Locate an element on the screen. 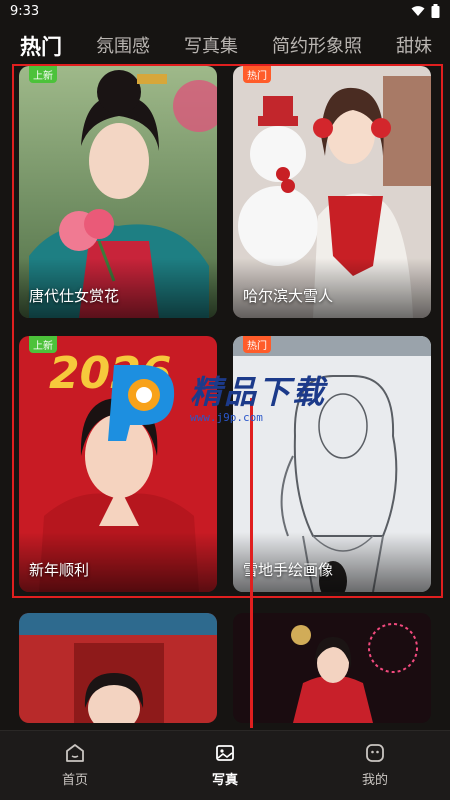  annotation-line is located at coordinates (251, 563).